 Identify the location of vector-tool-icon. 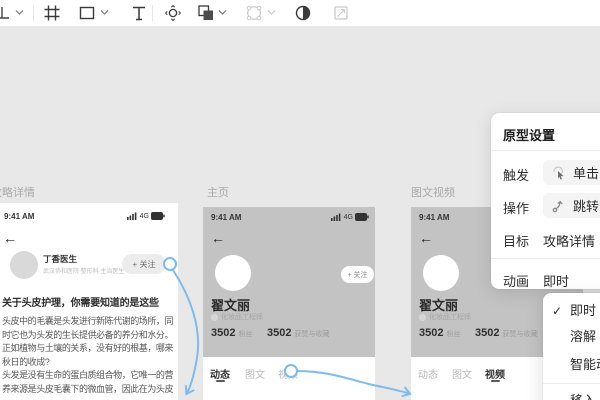
(254, 13).